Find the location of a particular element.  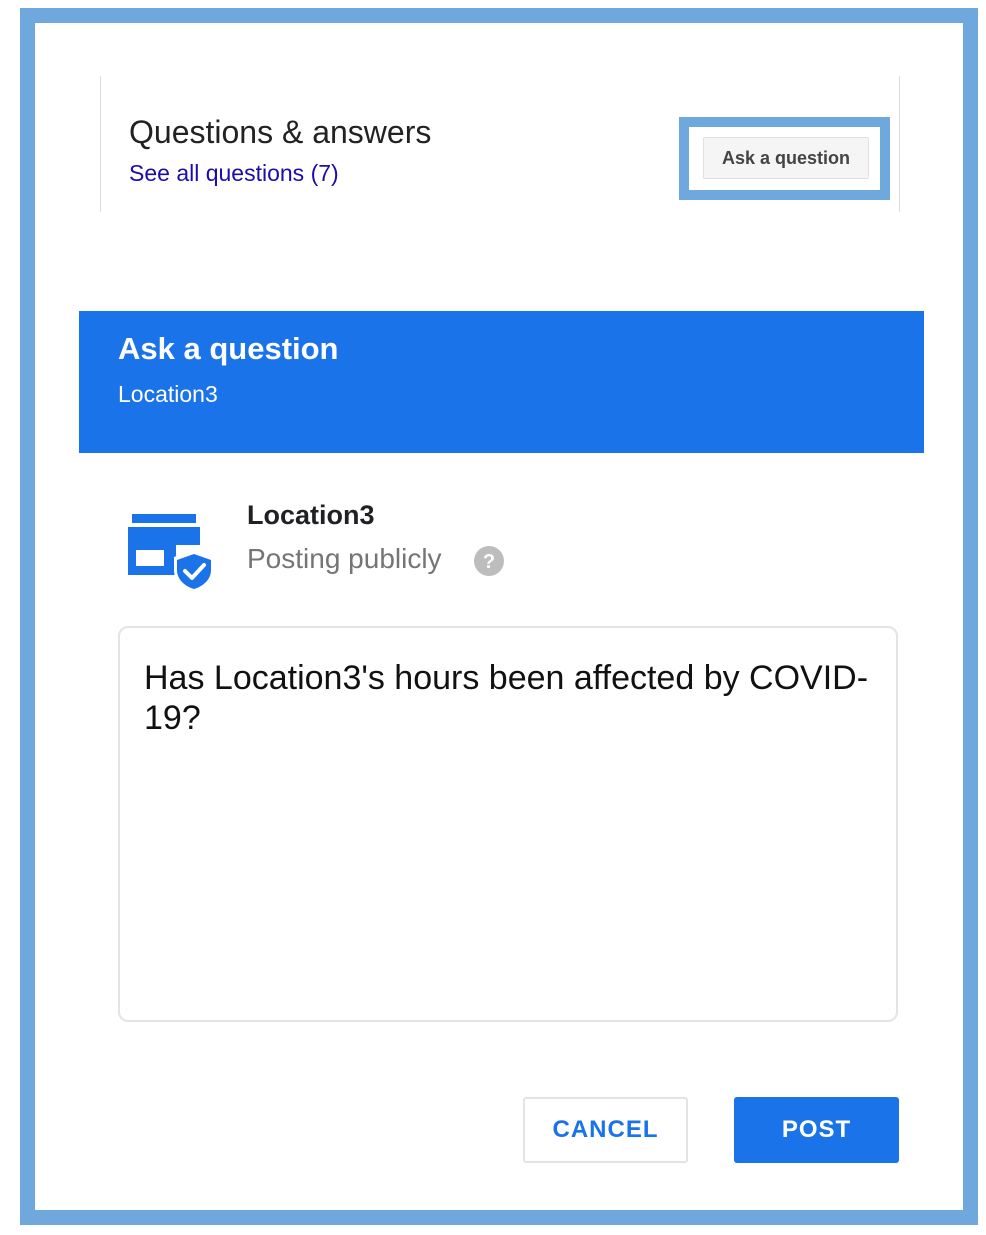

help-icon: ? is located at coordinates (489, 561).